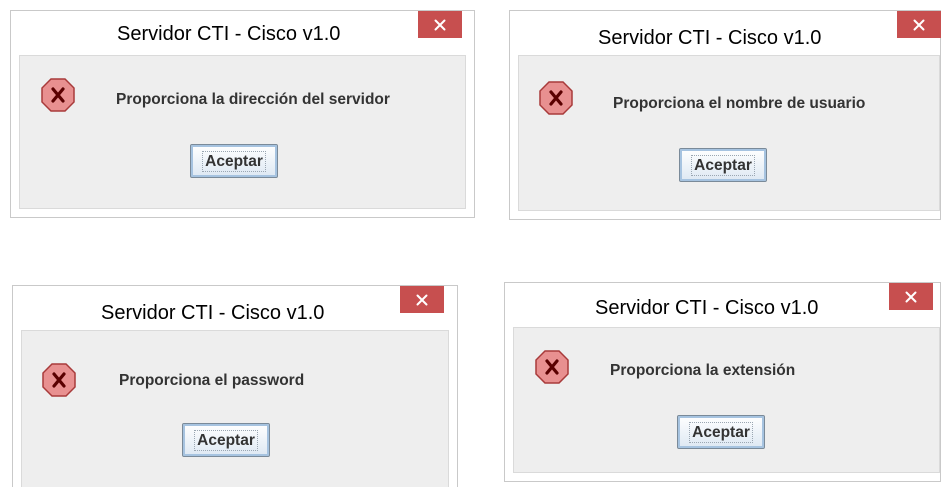 The width and height of the screenshot is (941, 487). Describe the element at coordinates (212, 380) in the screenshot. I see `error-message: Proporciona el password` at that location.